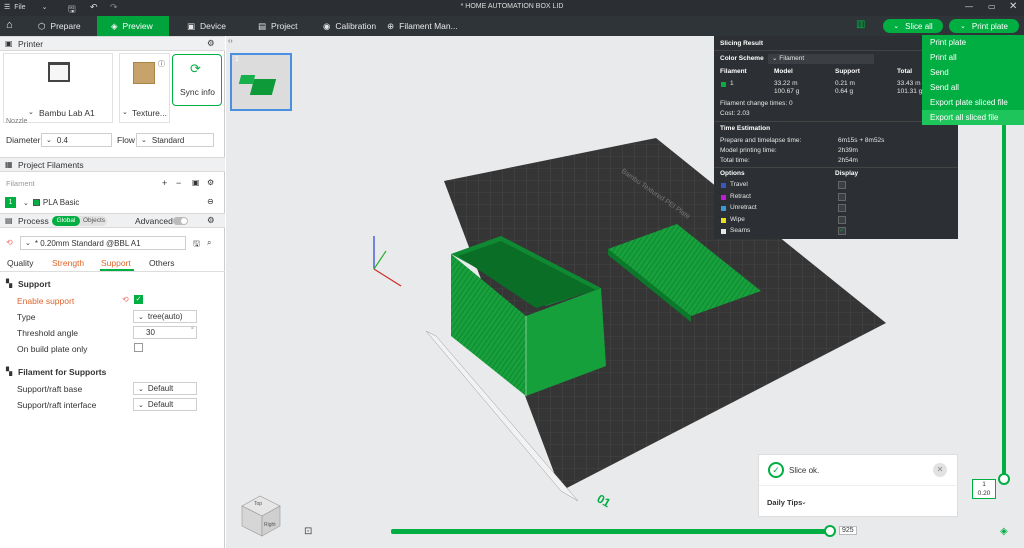 Image resolution: width=1024 pixels, height=548 pixels. What do you see at coordinates (247, 79) in the screenshot?
I see `thumbnail-lid` at bounding box center [247, 79].